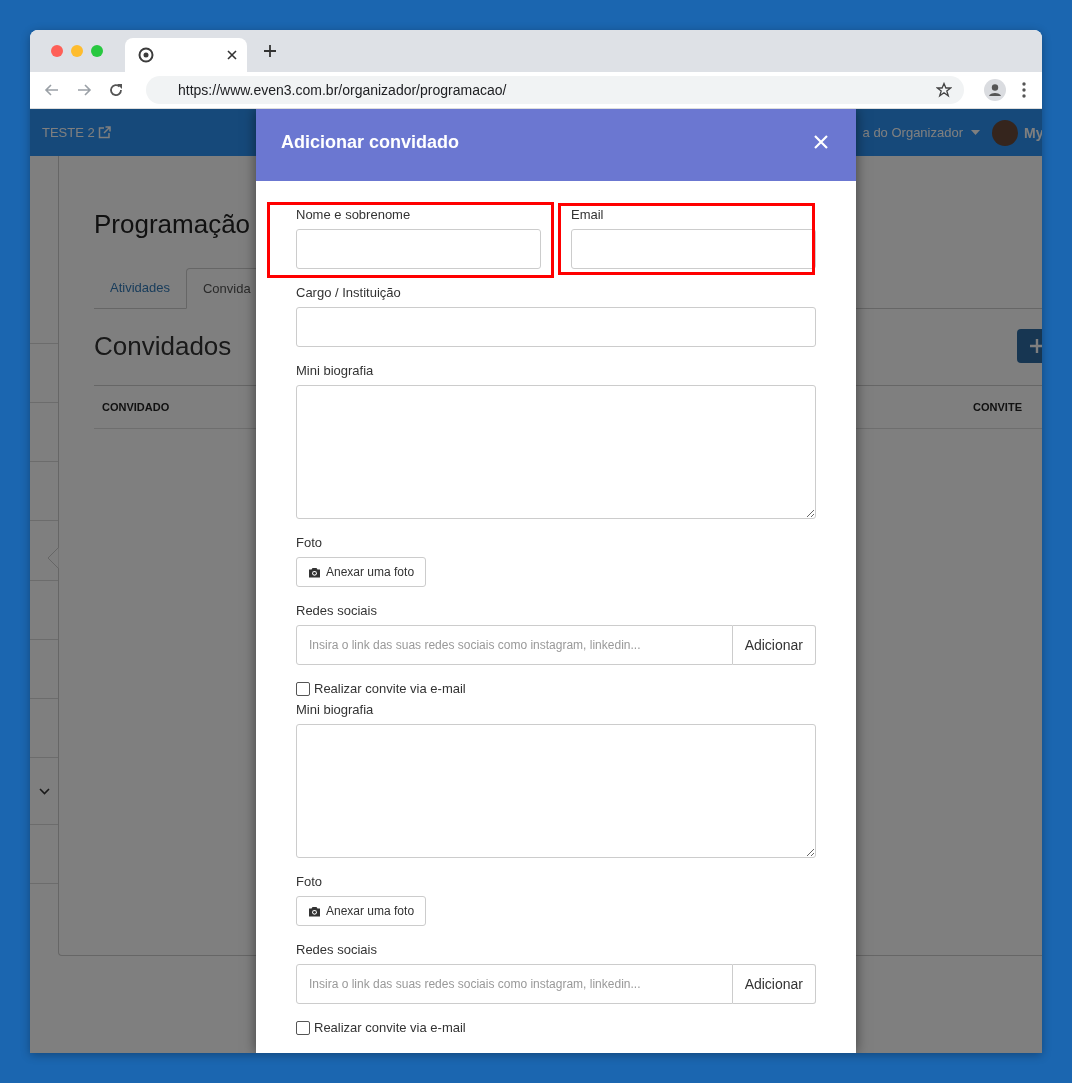 The image size is (1072, 1083). What do you see at coordinates (84, 90) in the screenshot?
I see `forward-icon` at bounding box center [84, 90].